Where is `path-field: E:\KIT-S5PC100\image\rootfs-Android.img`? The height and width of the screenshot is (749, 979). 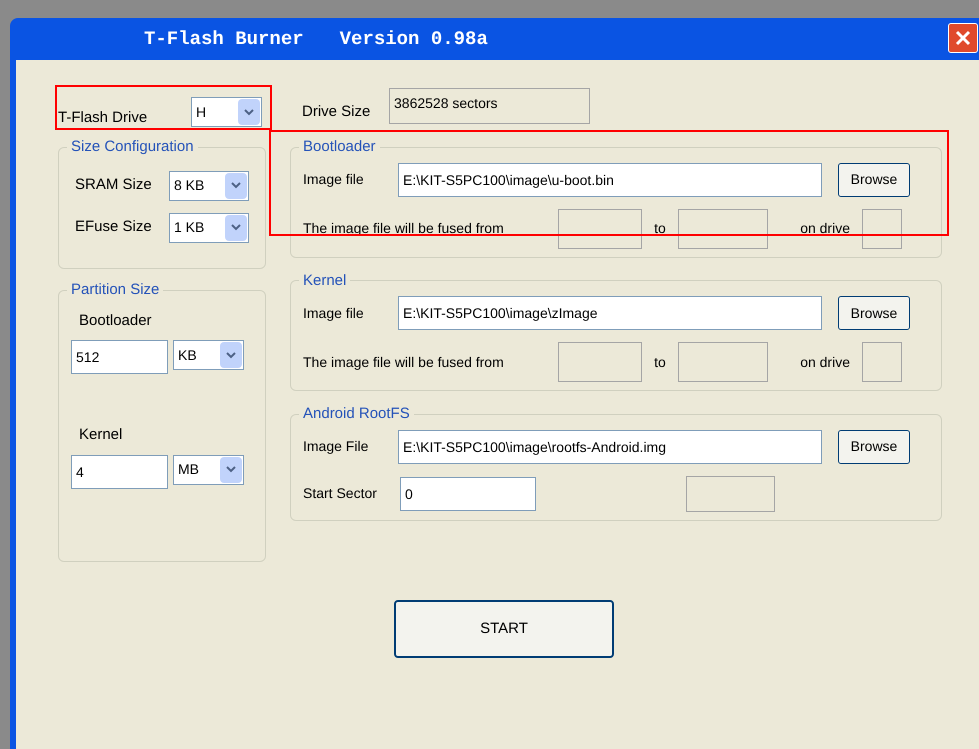
path-field: E:\KIT-S5PC100\image\rootfs-Android.img is located at coordinates (610, 447).